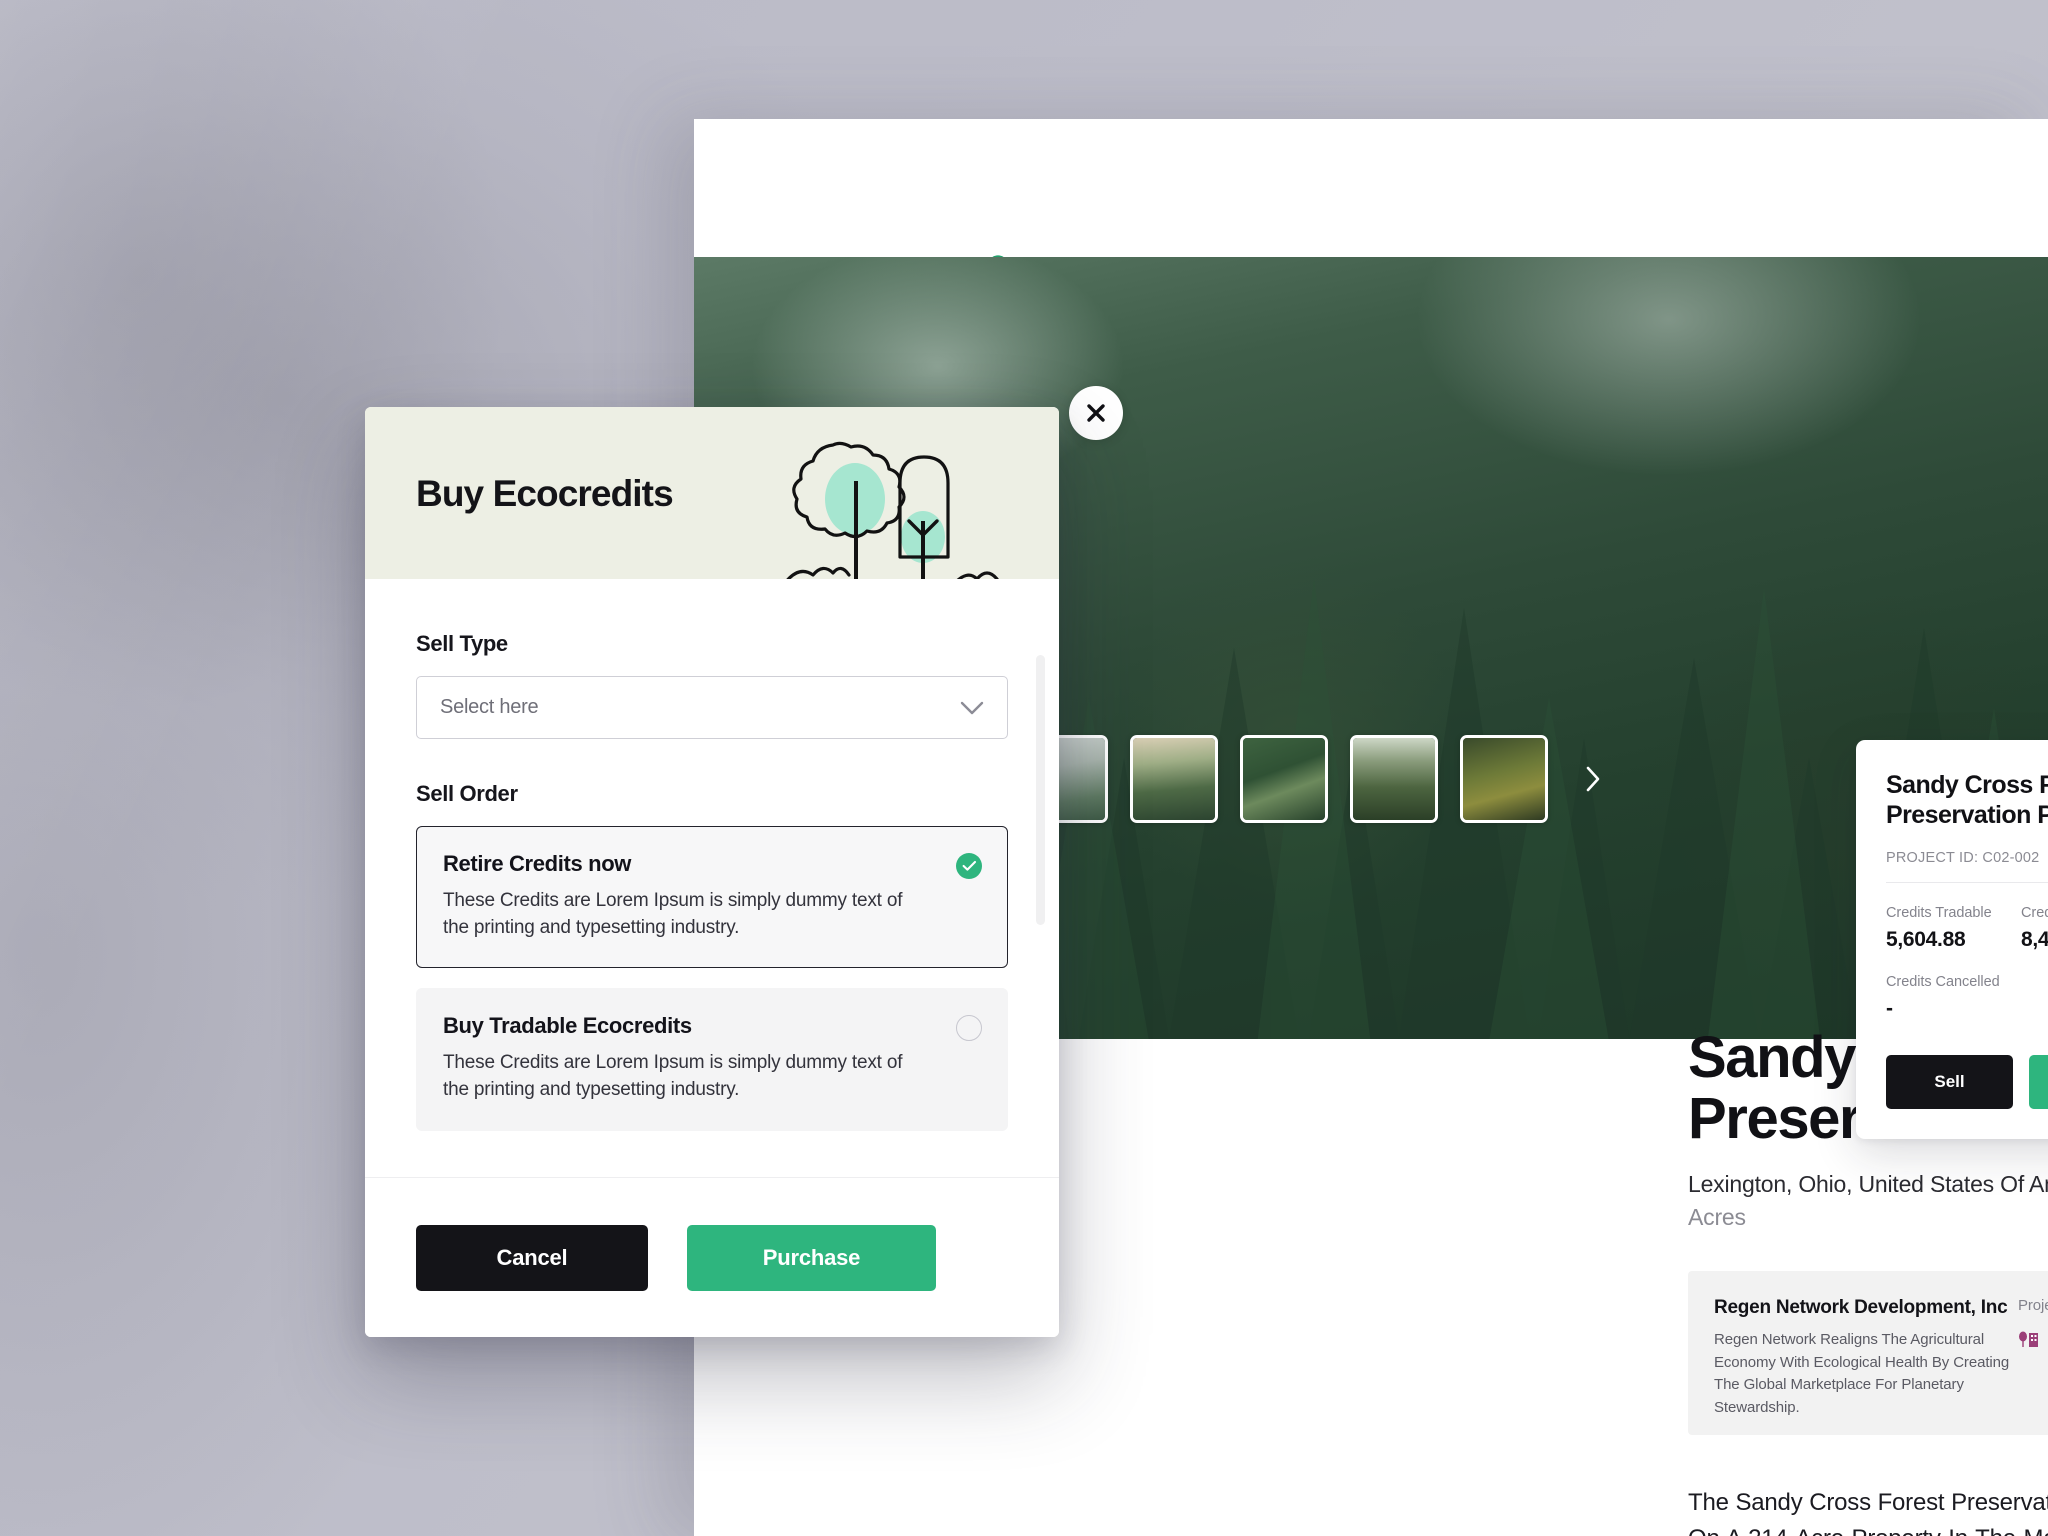 This screenshot has width=2048, height=1536. I want to click on stat-value: 5,604.88, so click(1926, 939).